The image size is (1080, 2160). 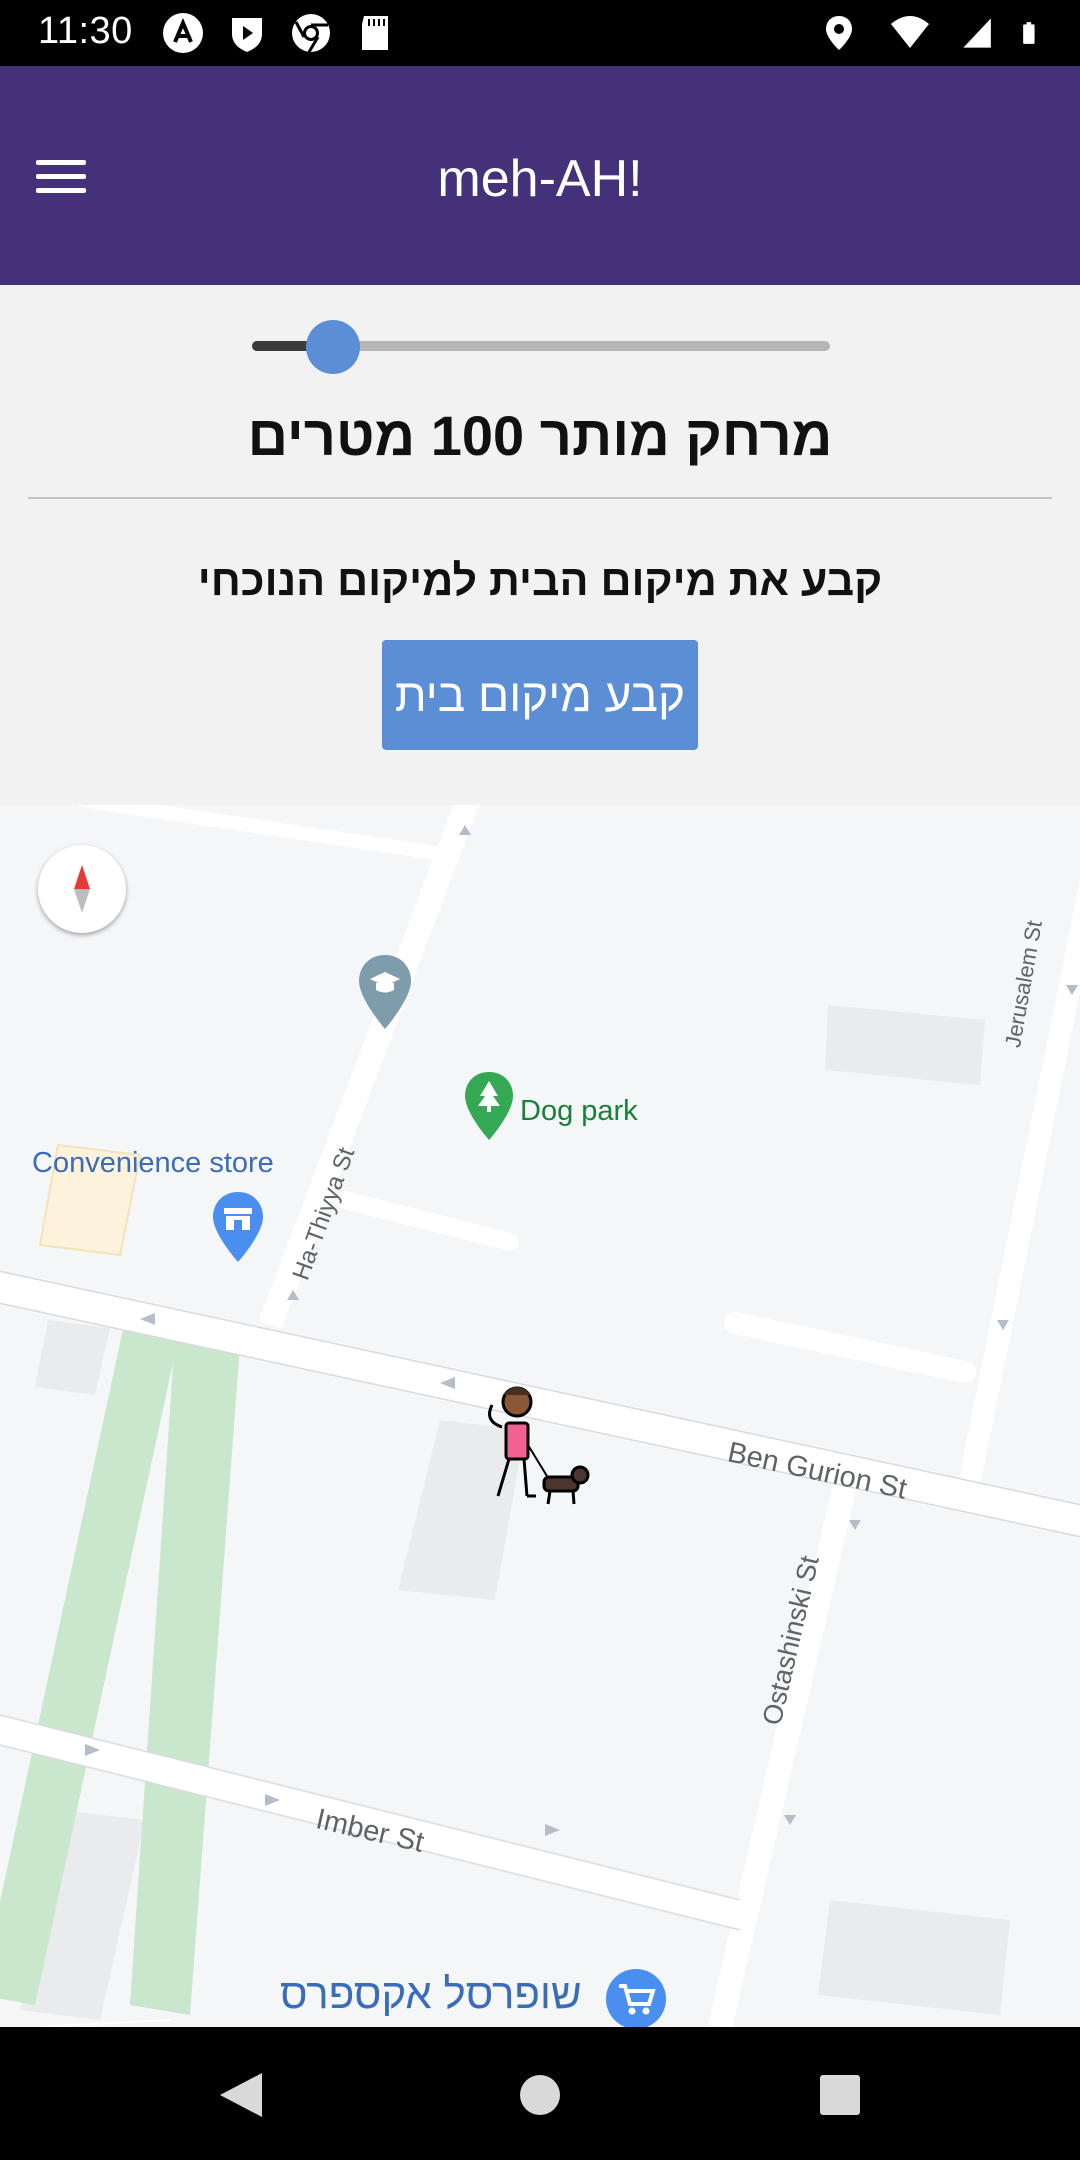 I want to click on system-nav-bar, so click(x=540, y=2093).